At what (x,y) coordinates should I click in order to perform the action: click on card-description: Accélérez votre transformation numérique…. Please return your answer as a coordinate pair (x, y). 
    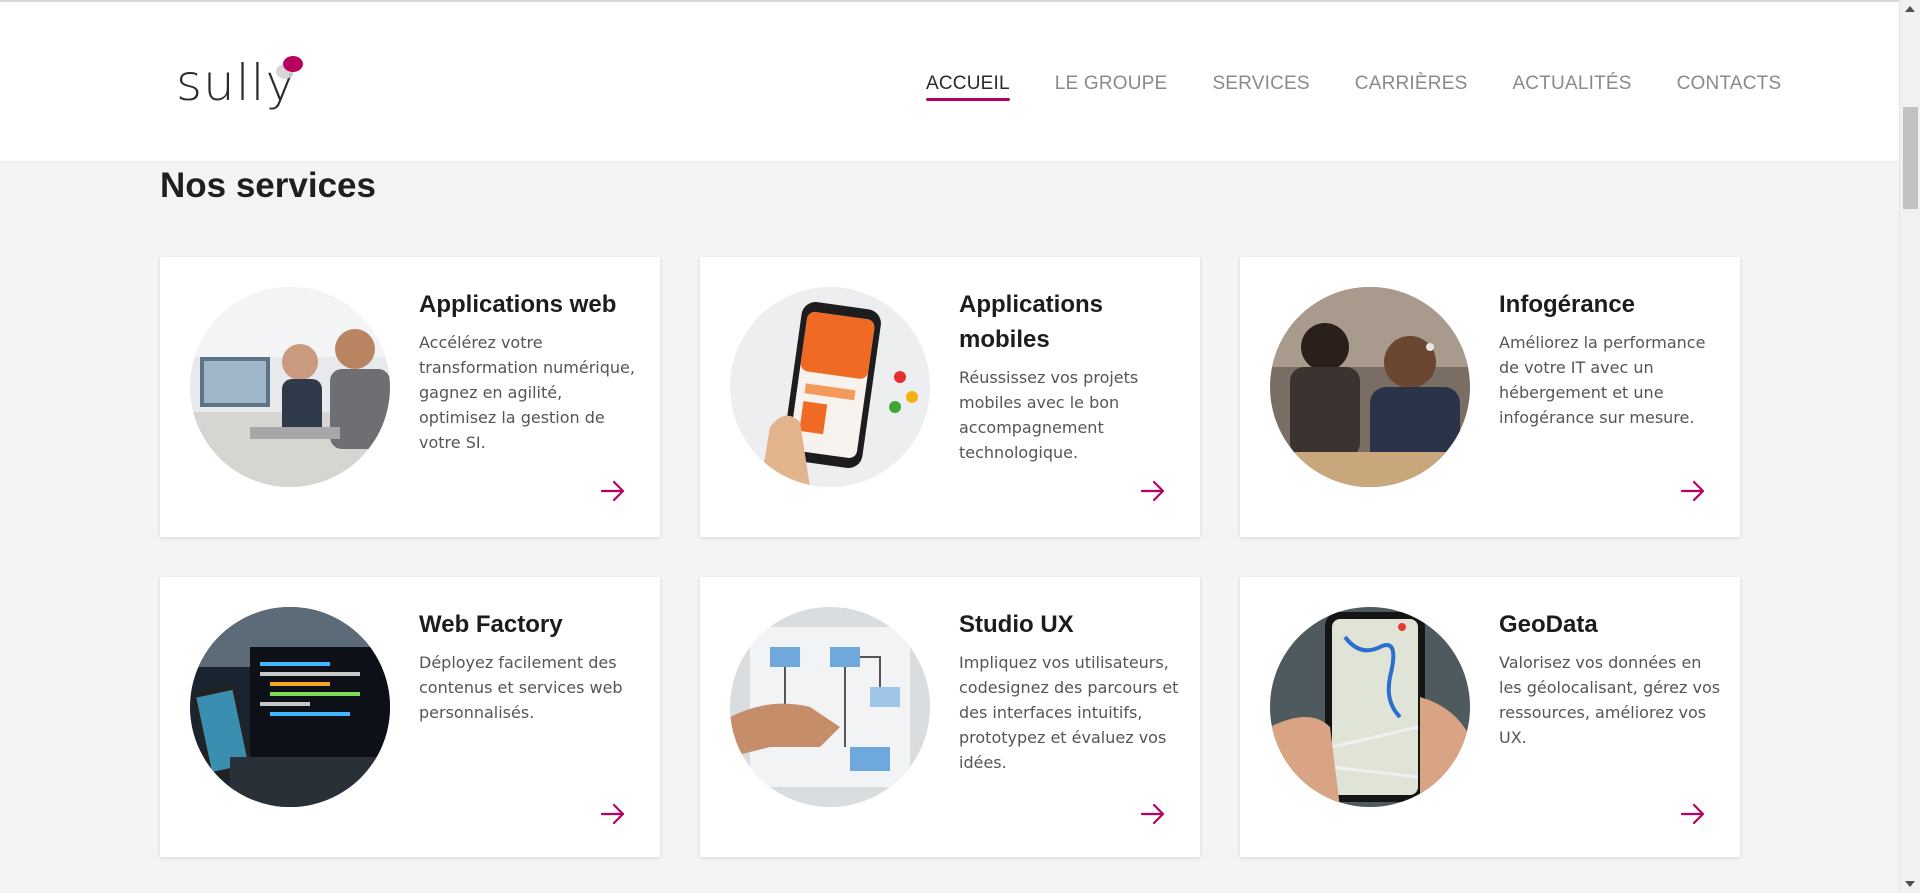
    Looking at the image, I should click on (527, 392).